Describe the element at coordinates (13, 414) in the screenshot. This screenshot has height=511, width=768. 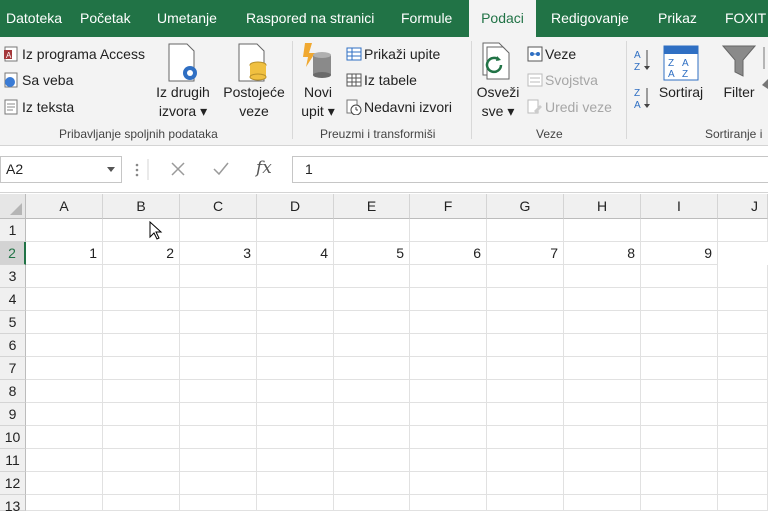
I see `row-header-9: 9` at that location.